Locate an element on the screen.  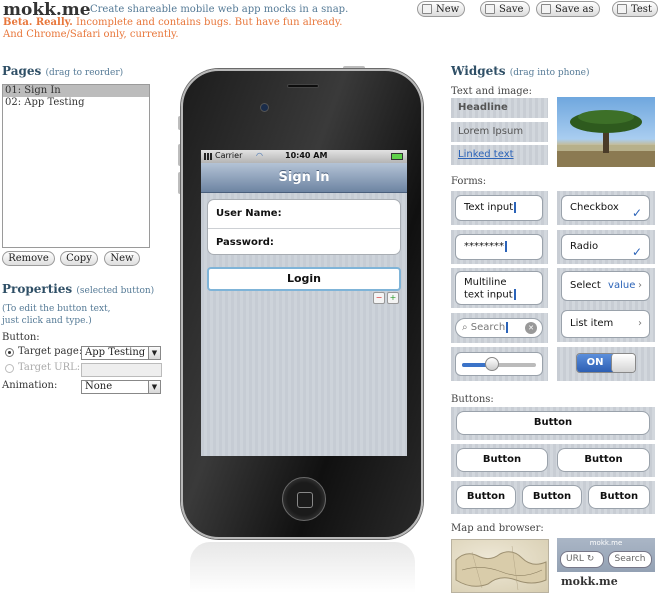
image-widget is located at coordinates (606, 132).